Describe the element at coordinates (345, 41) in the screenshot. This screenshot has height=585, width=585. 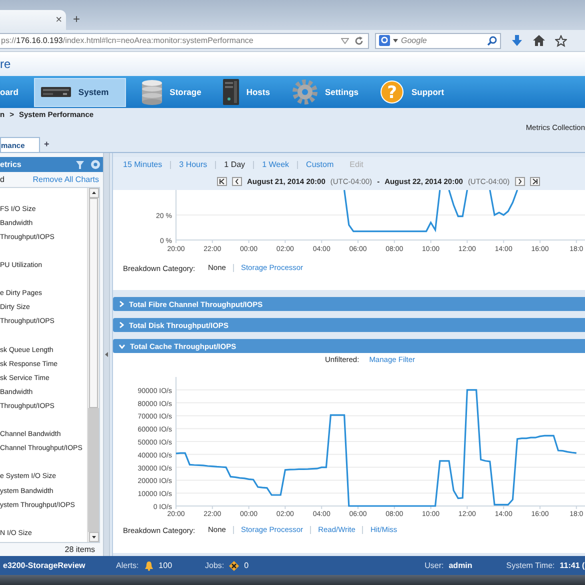
I see `dropdown-icon` at that location.